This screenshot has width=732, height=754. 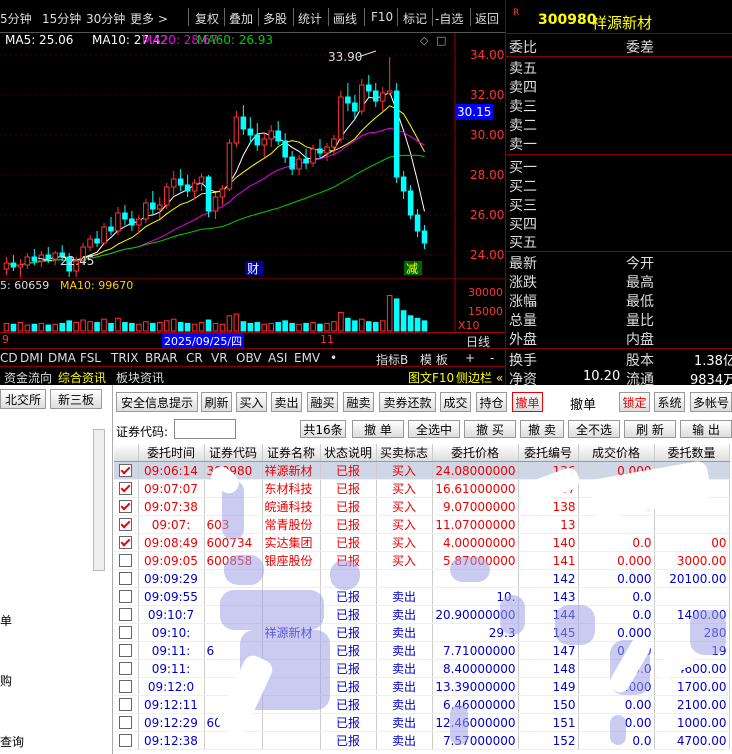 I want to click on tab-vr: VR, so click(x=219, y=358).